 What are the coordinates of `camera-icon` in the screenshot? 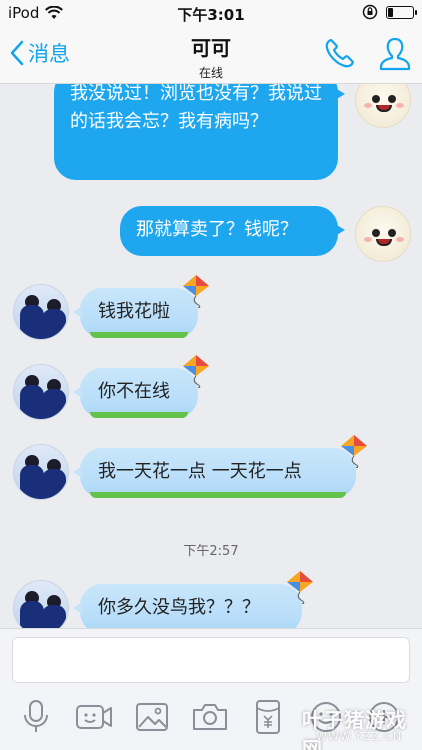 It's located at (210, 717).